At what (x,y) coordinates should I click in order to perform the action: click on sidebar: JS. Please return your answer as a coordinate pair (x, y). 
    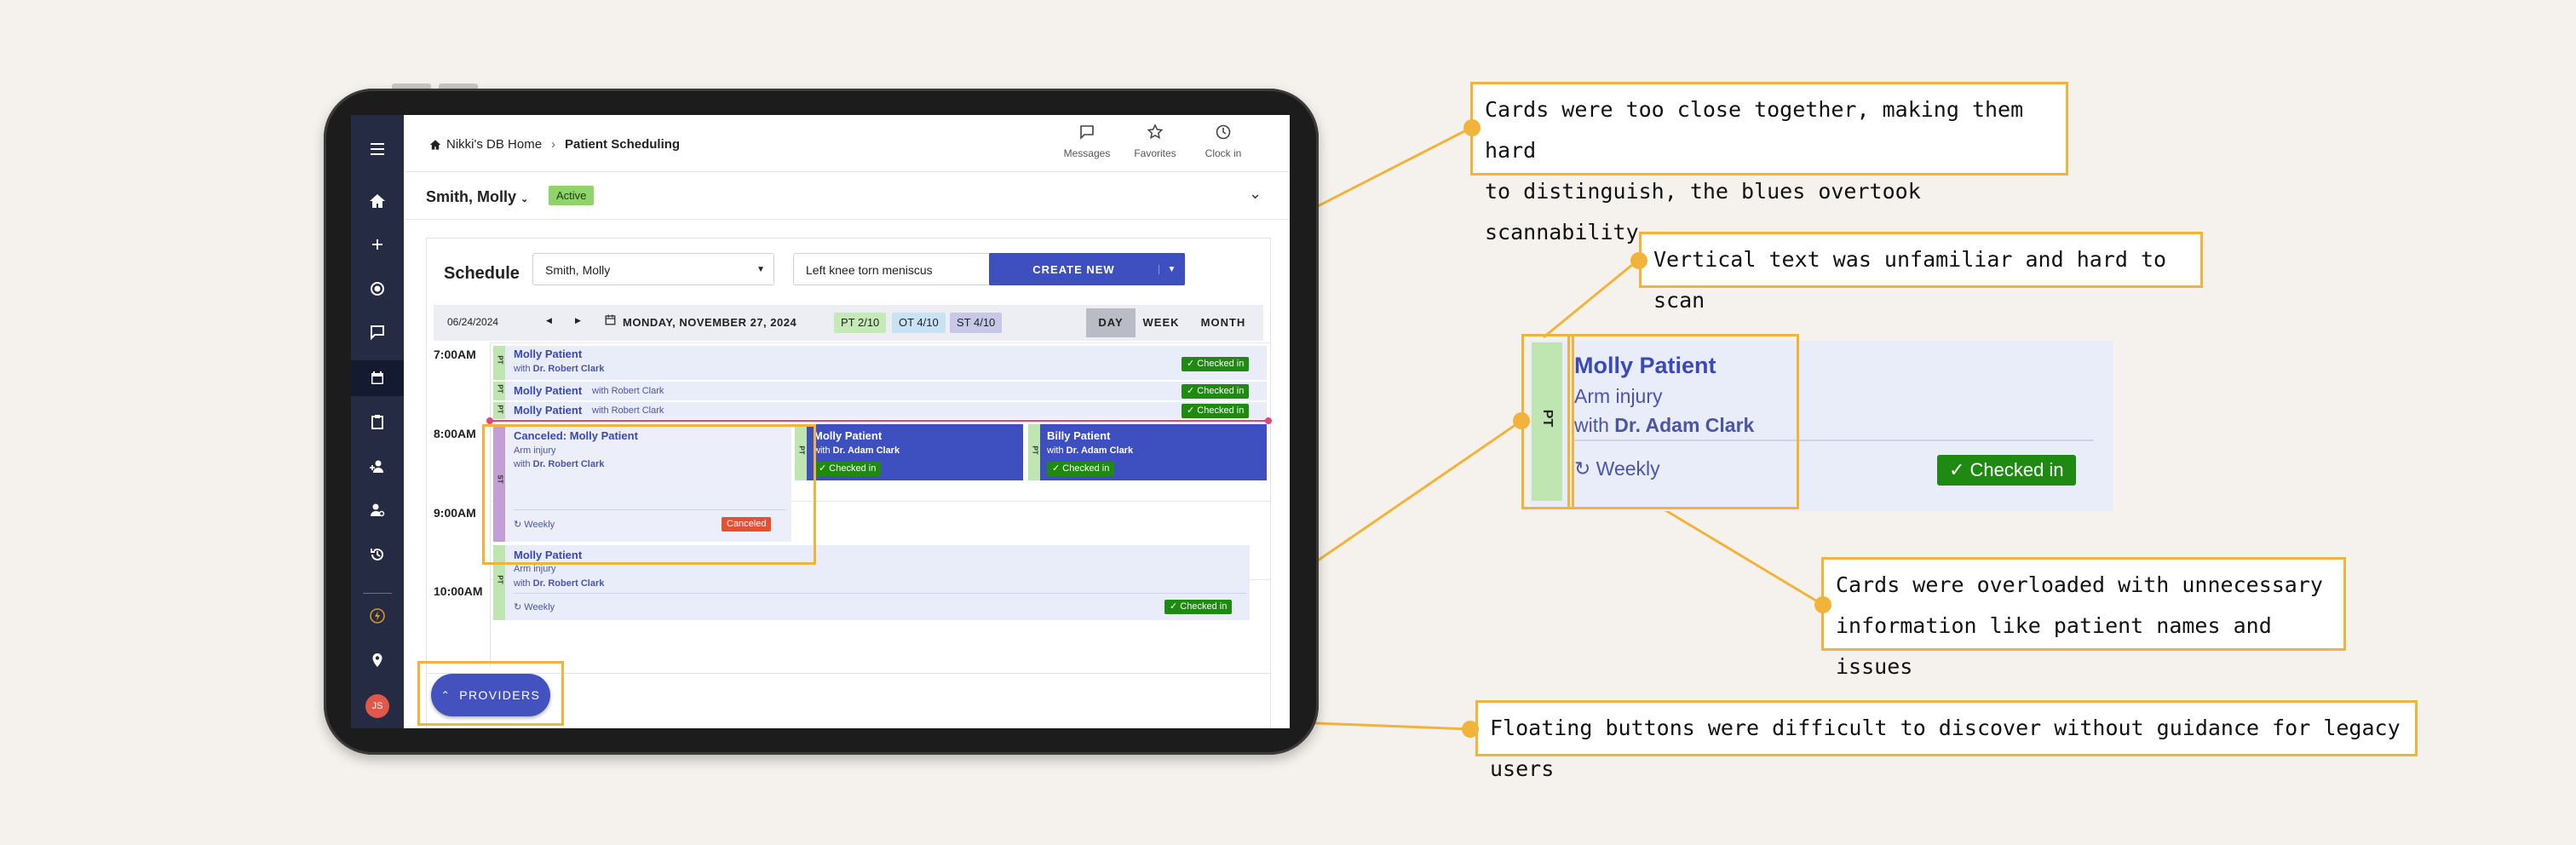
    Looking at the image, I should click on (377, 421).